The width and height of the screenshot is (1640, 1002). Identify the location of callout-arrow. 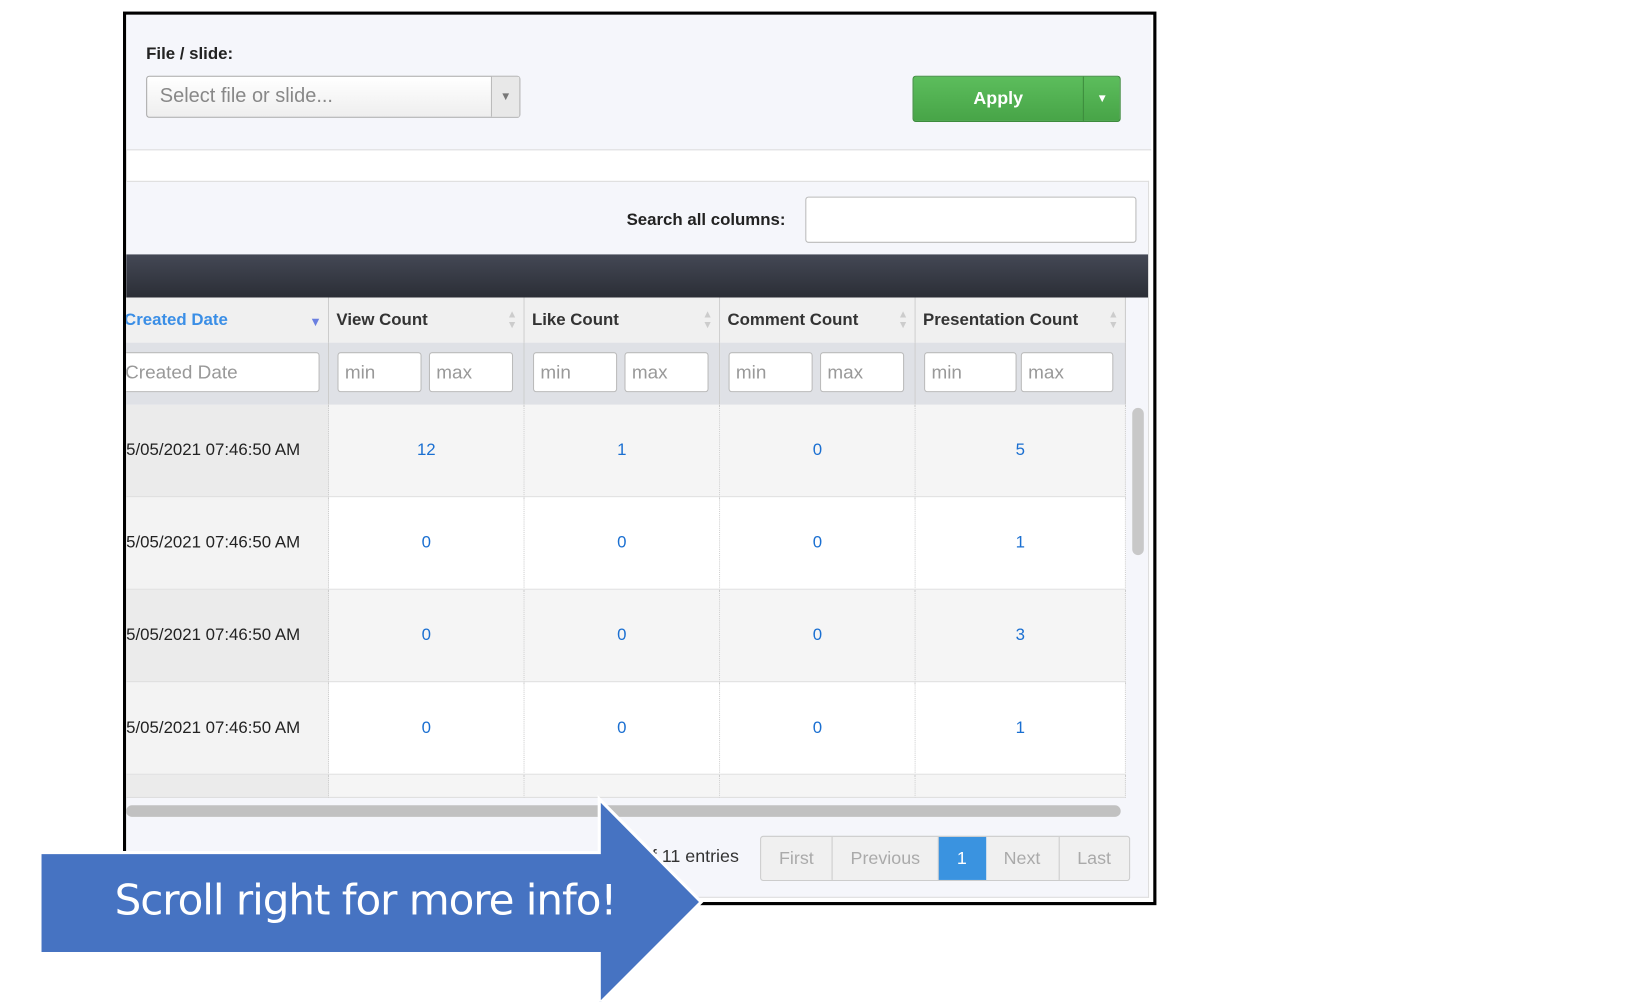
(371, 898).